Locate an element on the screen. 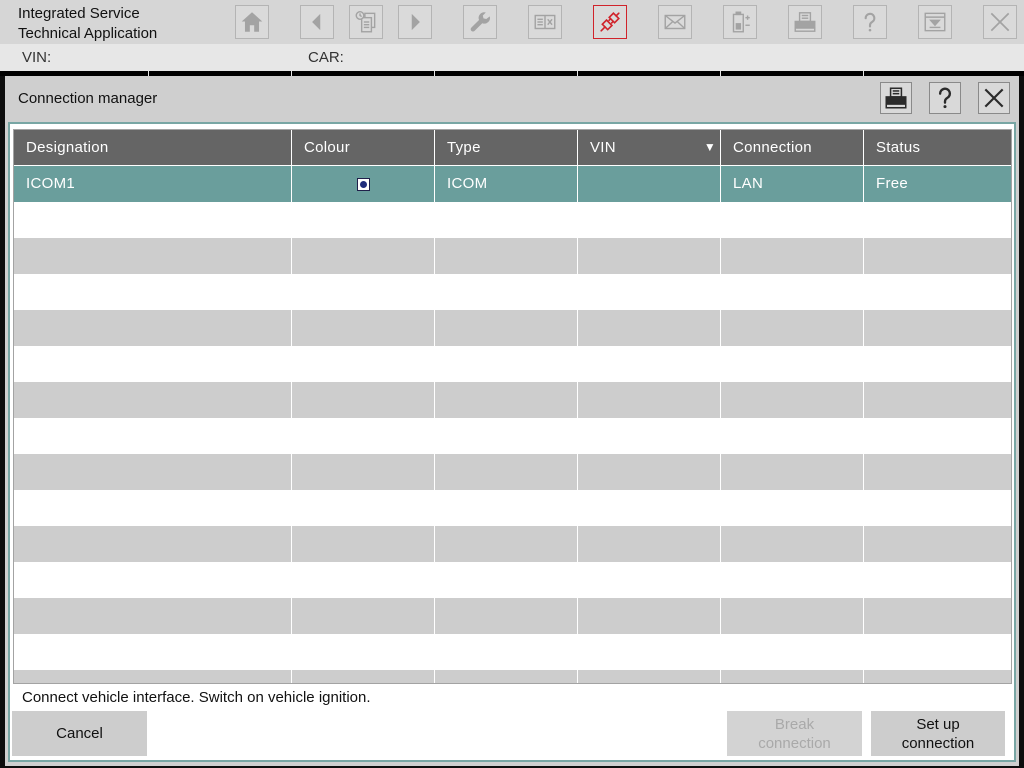 This screenshot has height=768, width=1024. history-icon is located at coordinates (365, 22).